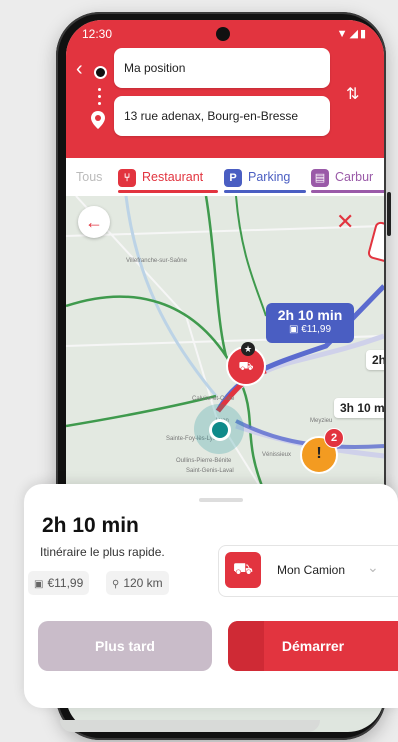 The image size is (398, 742). I want to click on close-icon: ✕, so click(345, 221).